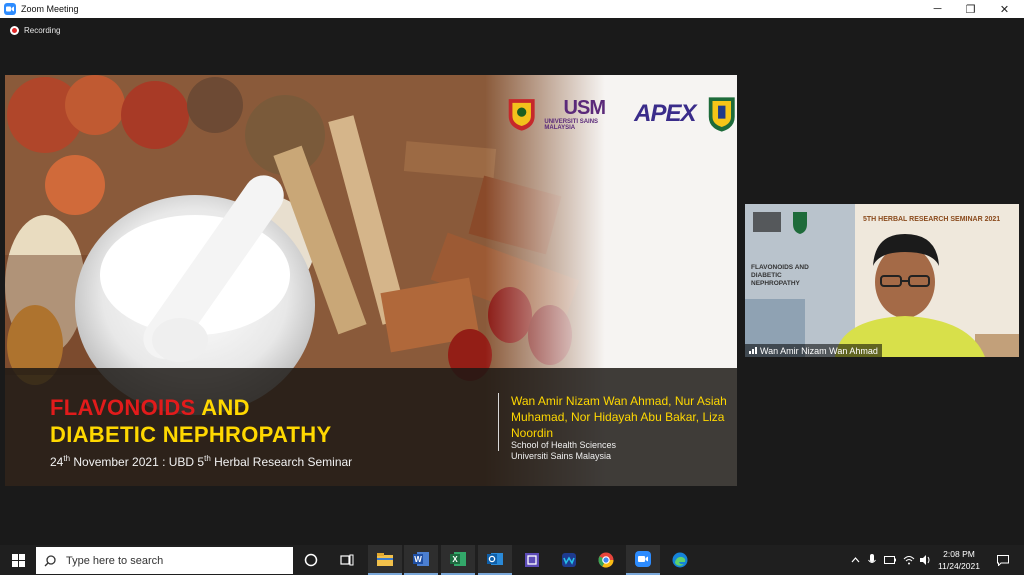  Describe the element at coordinates (959, 560) in the screenshot. I see `taskbar-clock: 2:08 PM 11/24/2021` at that location.